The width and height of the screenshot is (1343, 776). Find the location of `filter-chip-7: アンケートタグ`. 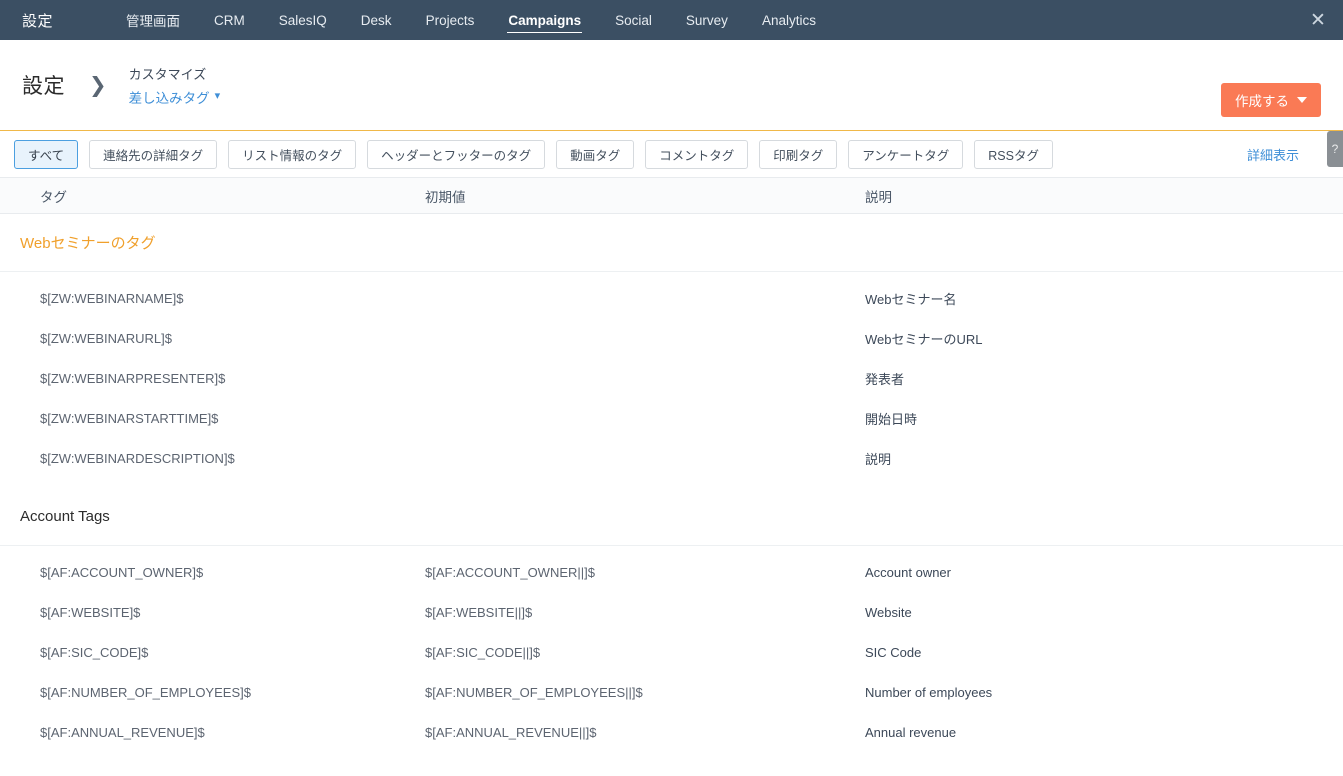

filter-chip-7: アンケートタグ is located at coordinates (906, 154).